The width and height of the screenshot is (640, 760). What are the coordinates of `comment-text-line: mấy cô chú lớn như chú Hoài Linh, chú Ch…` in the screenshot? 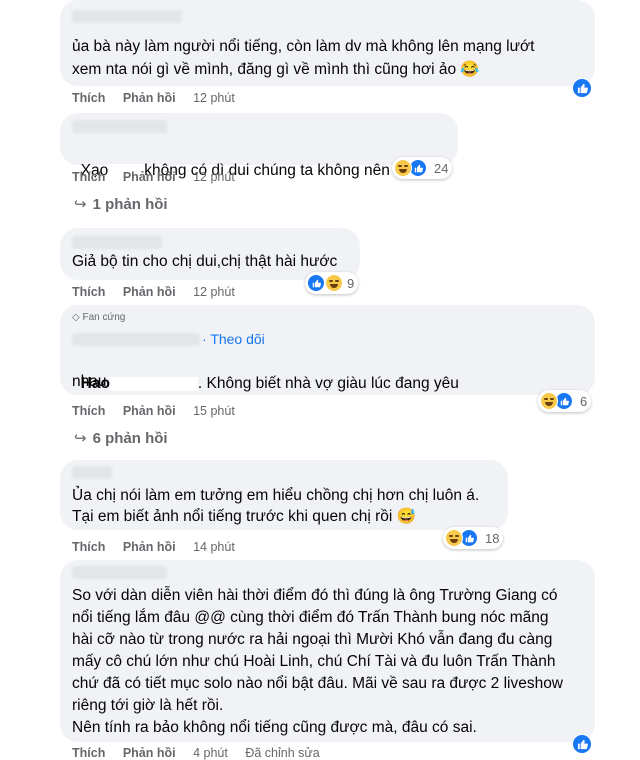 It's located at (314, 661).